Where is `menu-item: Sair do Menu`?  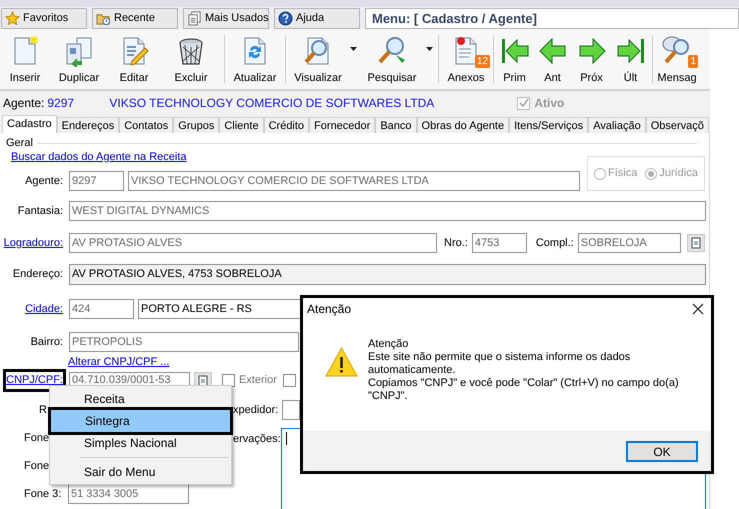 menu-item: Sair do Menu is located at coordinates (140, 472).